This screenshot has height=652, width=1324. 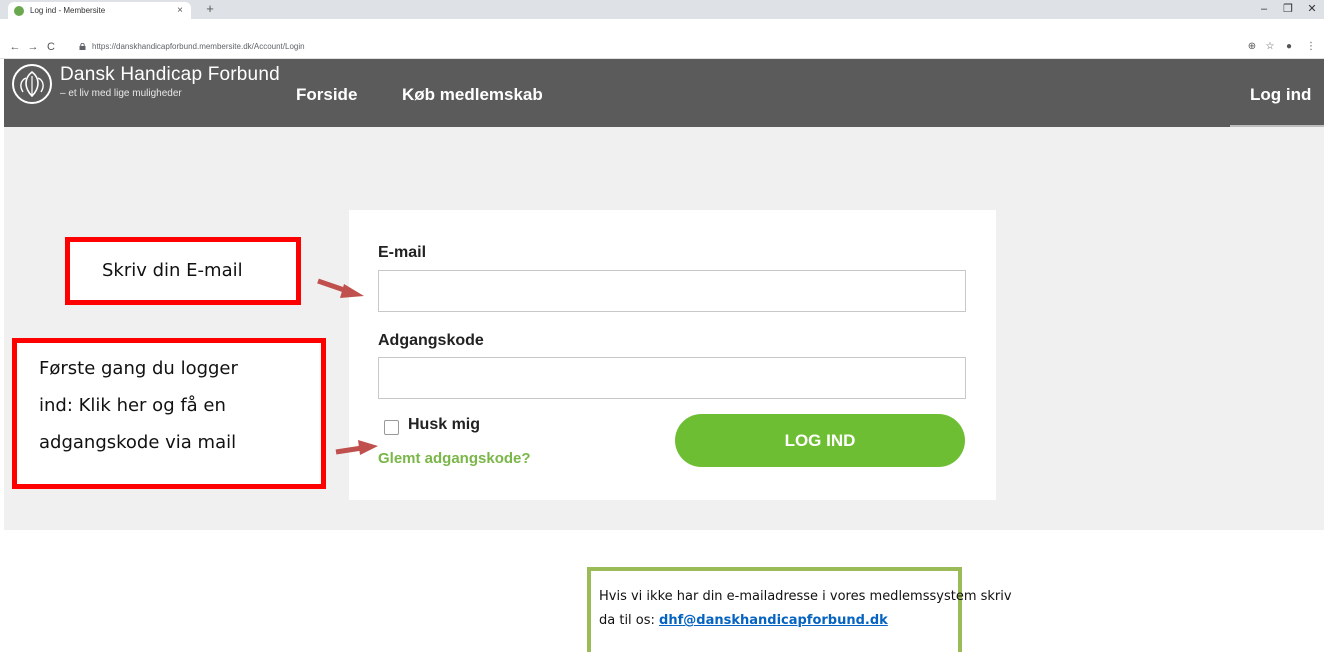 What do you see at coordinates (170, 75) in the screenshot?
I see `brand-name: Dansk Handicap Forbund` at bounding box center [170, 75].